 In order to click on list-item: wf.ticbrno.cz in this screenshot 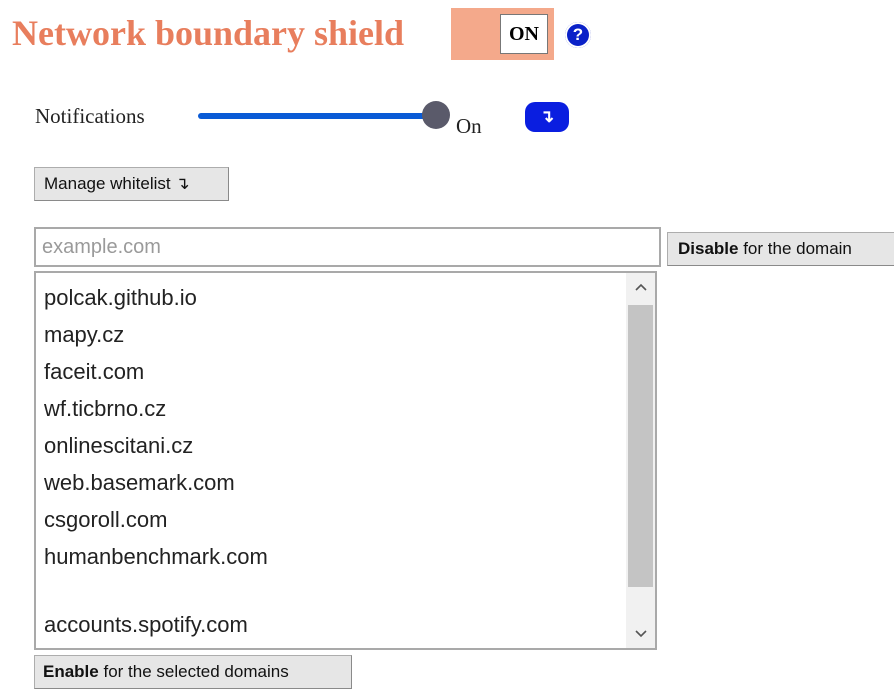, I will do `click(105, 409)`.